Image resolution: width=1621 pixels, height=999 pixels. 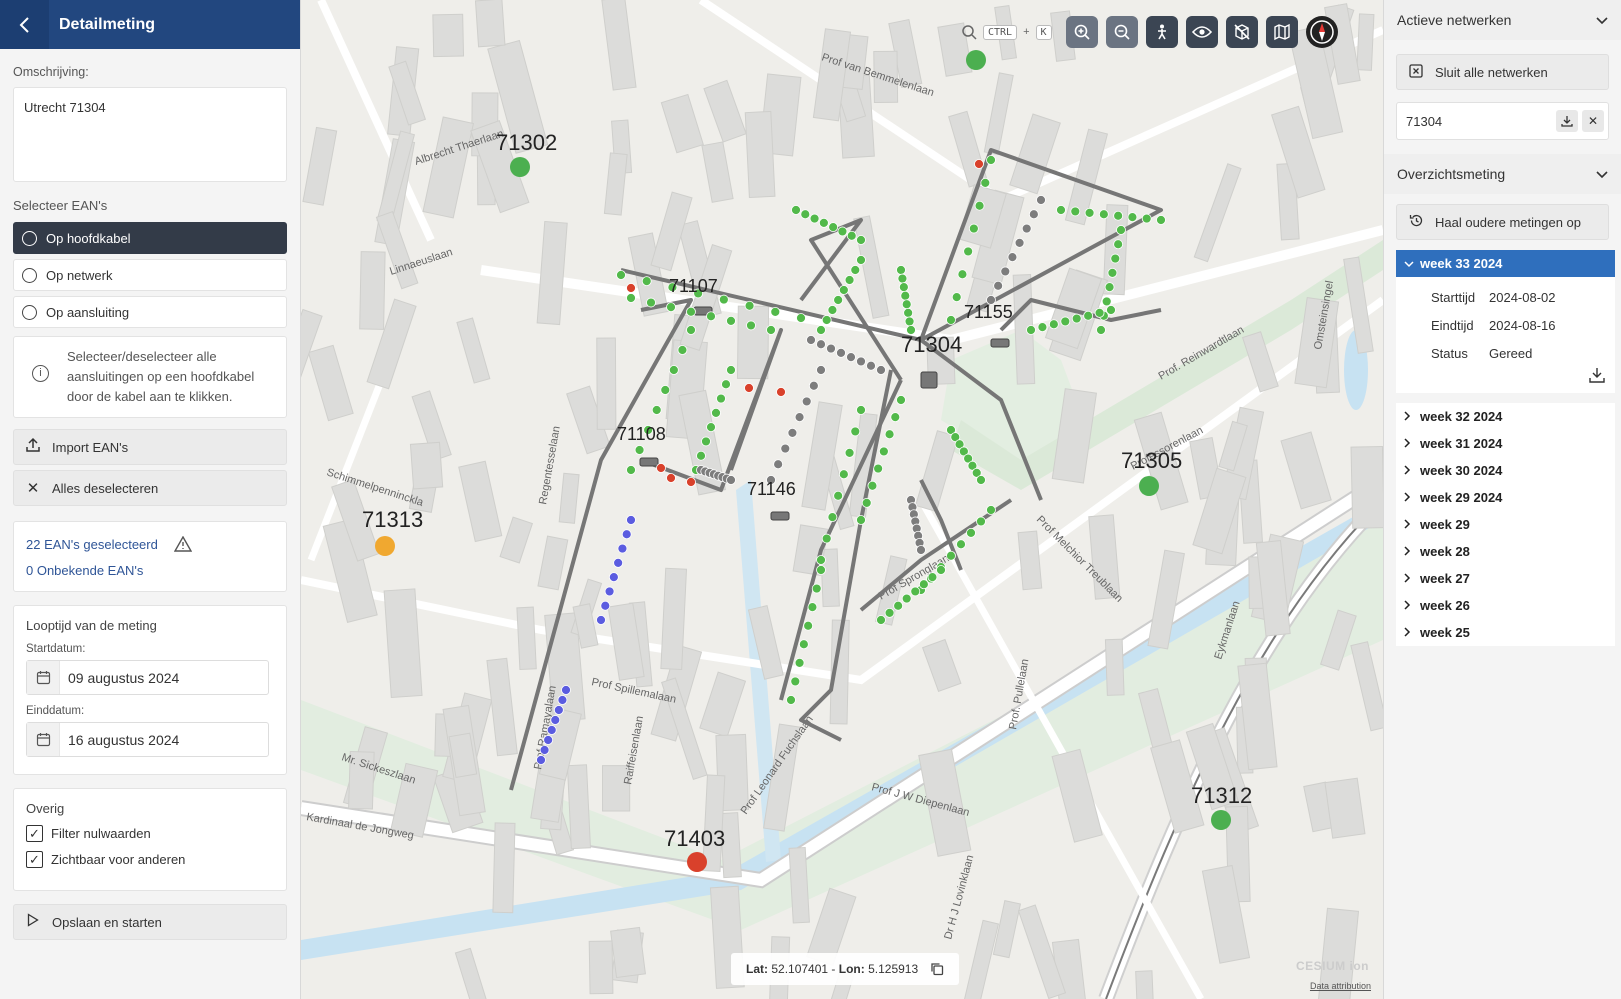 What do you see at coordinates (1593, 121) in the screenshot?
I see `close-icon: ✕` at bounding box center [1593, 121].